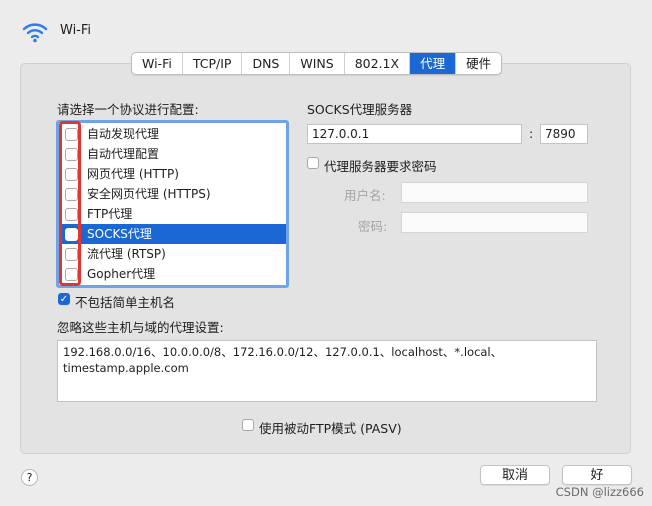 The image size is (652, 506). I want to click on require-password-checkbox, so click(313, 163).